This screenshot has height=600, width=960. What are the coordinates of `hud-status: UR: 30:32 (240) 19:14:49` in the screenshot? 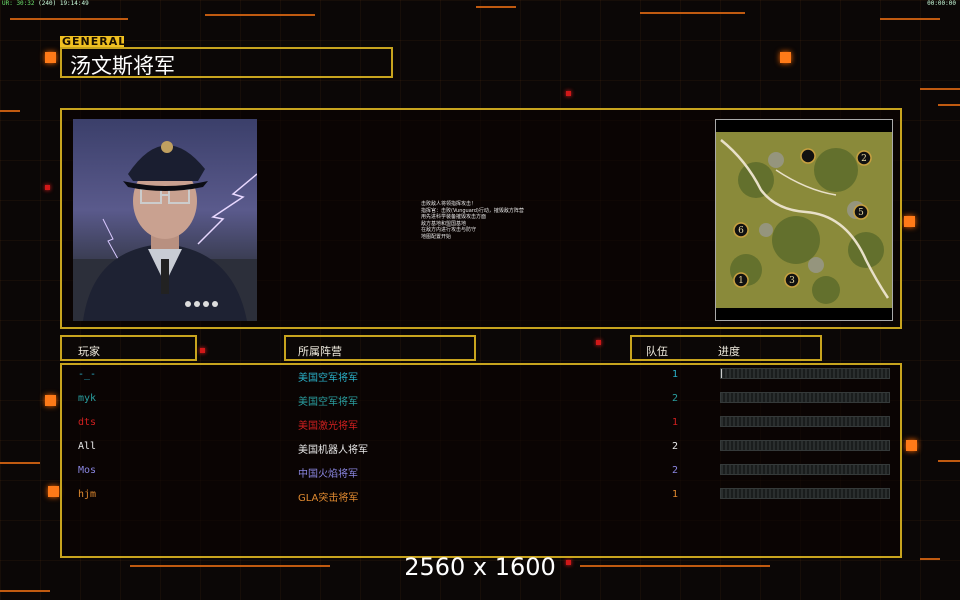 It's located at (45, 3).